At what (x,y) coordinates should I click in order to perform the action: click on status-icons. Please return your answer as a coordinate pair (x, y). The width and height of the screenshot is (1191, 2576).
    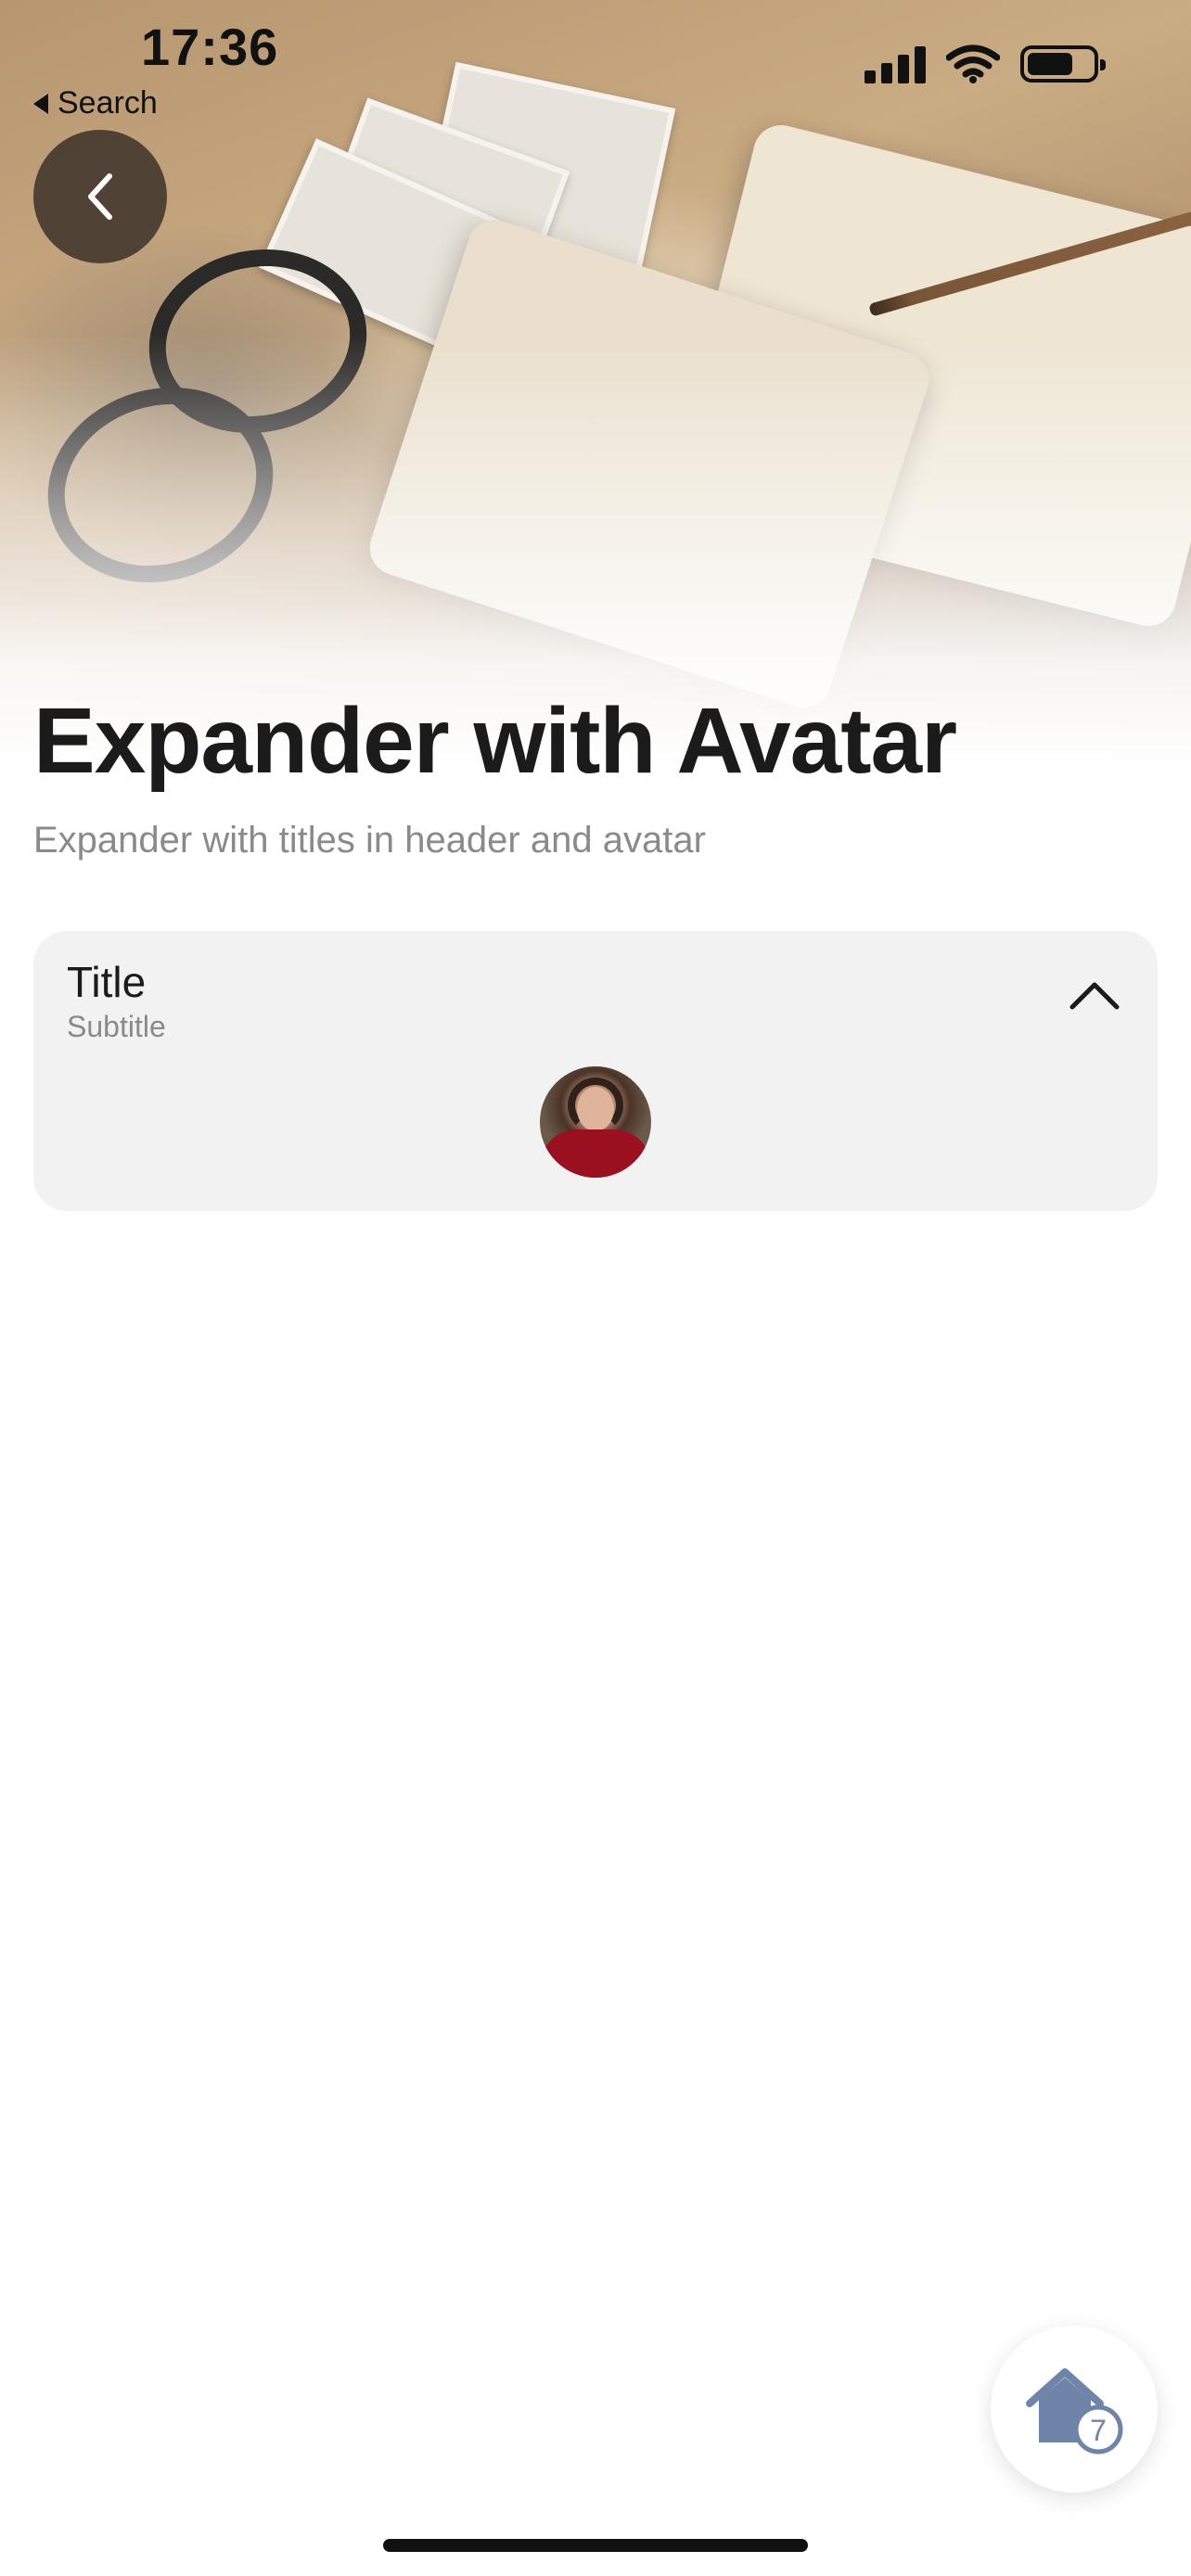
    Looking at the image, I should click on (985, 64).